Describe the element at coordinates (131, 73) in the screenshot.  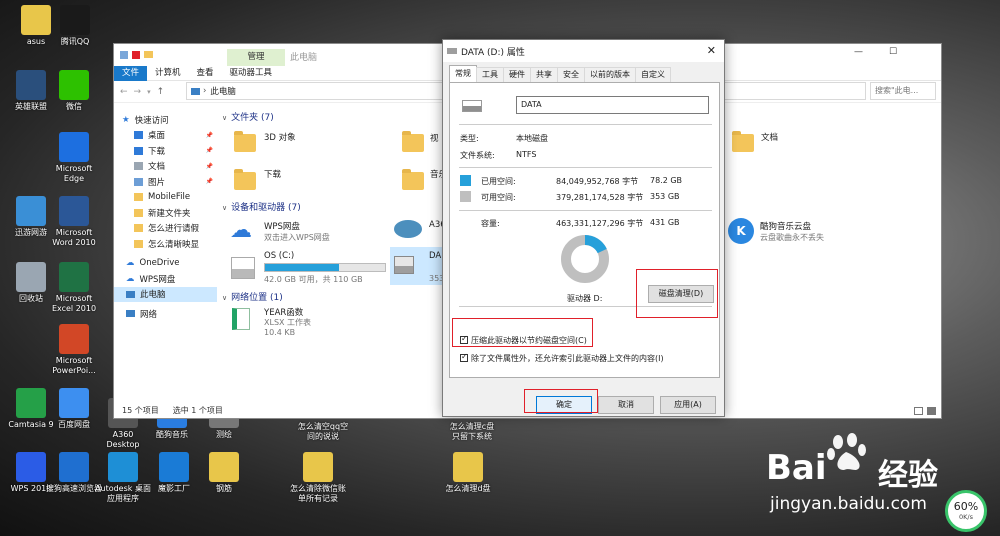
I see `ribbon-tab: 文件` at that location.